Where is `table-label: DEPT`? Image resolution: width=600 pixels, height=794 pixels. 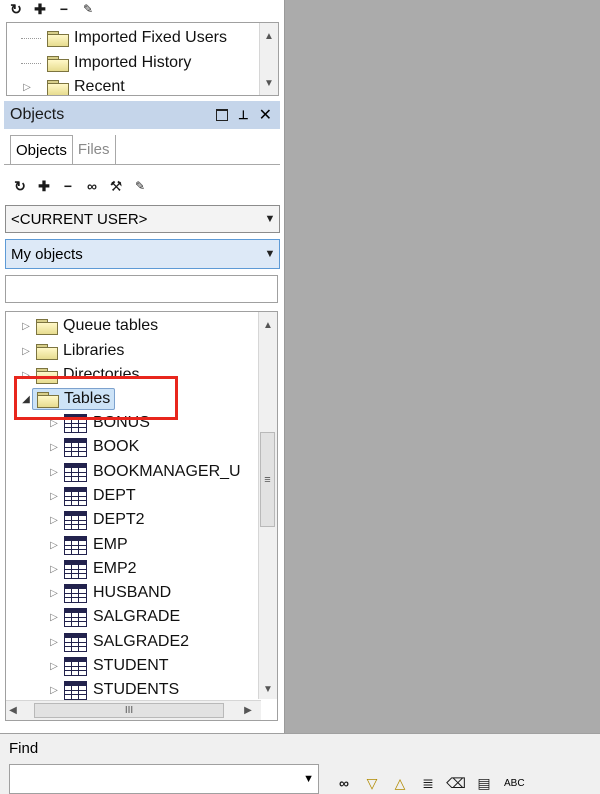
table-label: DEPT is located at coordinates (114, 495).